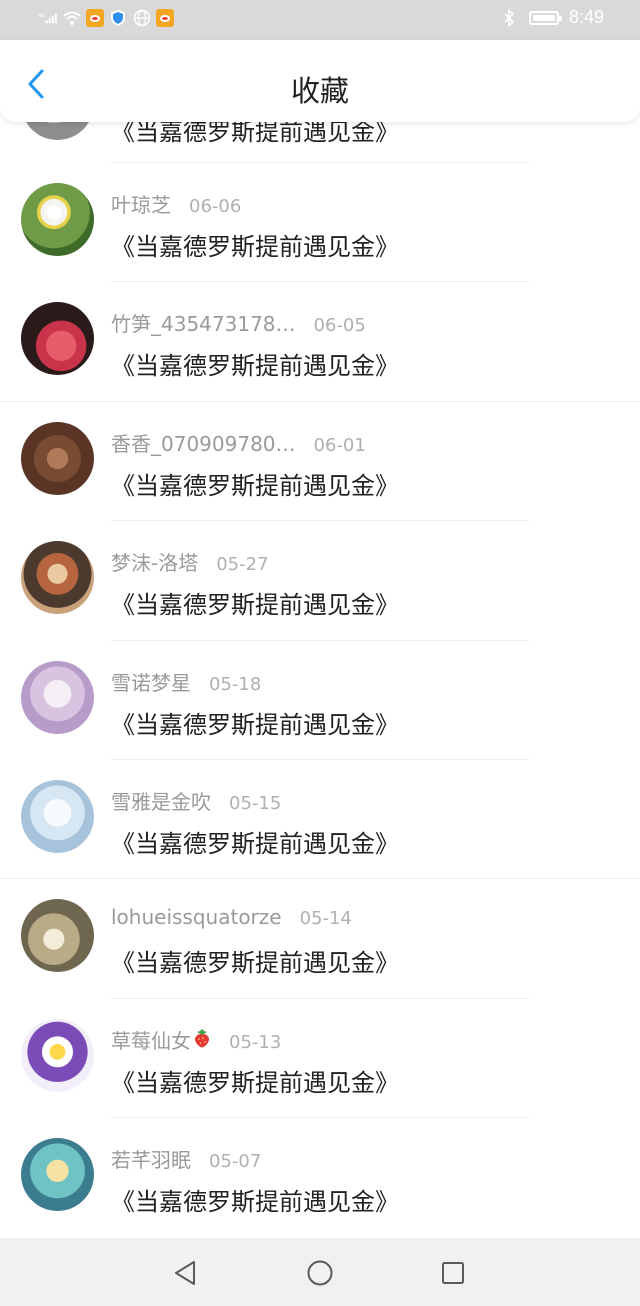 The image size is (640, 1306). Describe the element at coordinates (545, 17) in the screenshot. I see `battery-icon` at that location.